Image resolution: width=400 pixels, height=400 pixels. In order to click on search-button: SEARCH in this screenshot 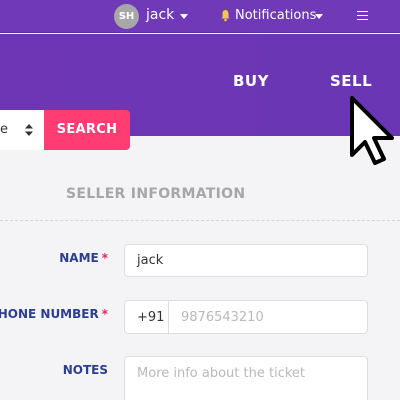, I will do `click(87, 130)`.